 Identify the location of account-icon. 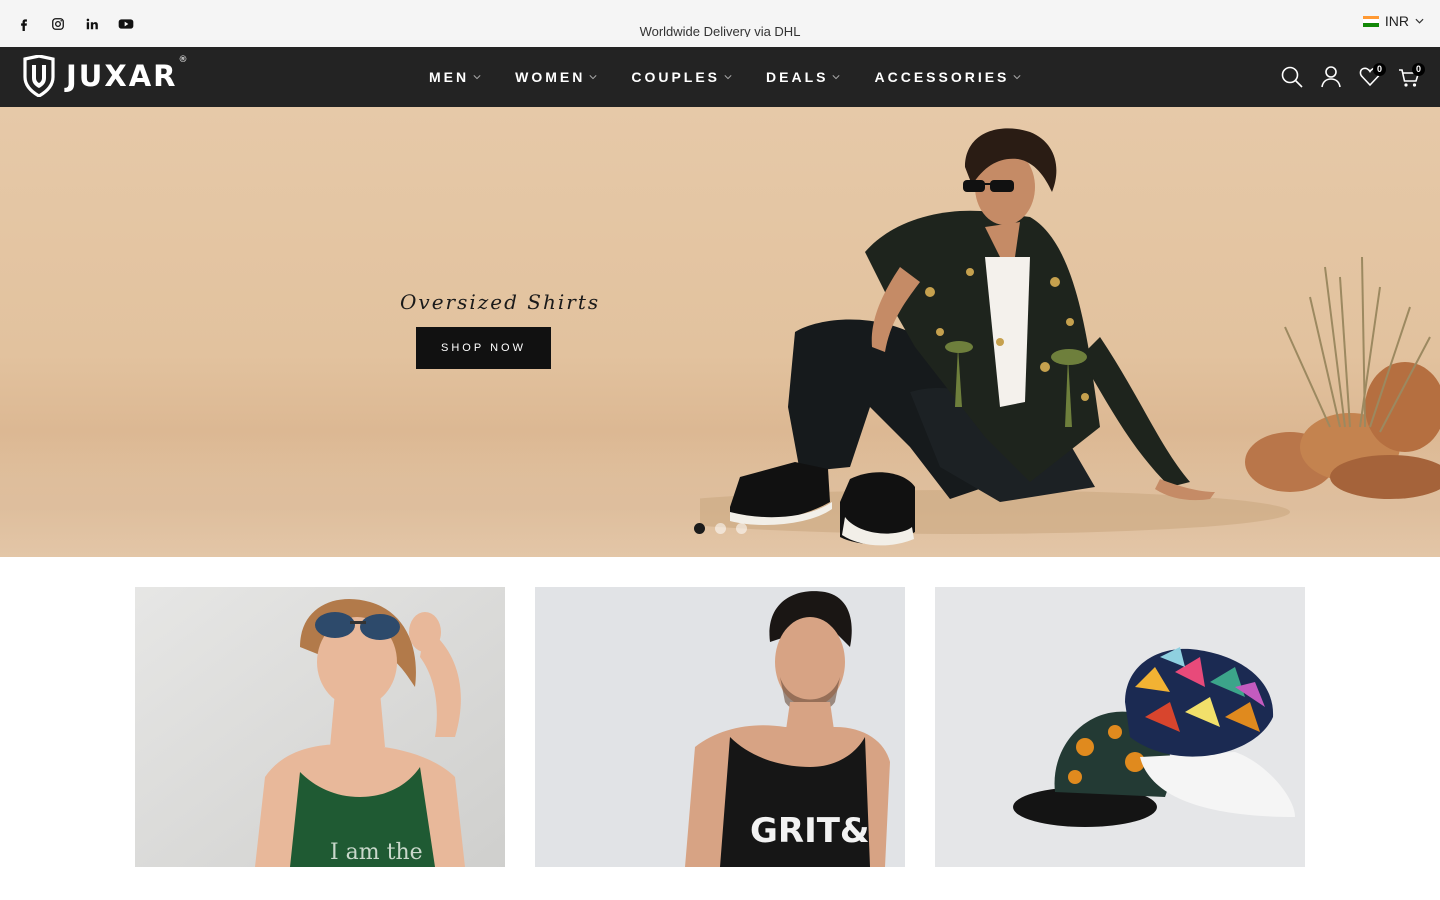
(1331, 76).